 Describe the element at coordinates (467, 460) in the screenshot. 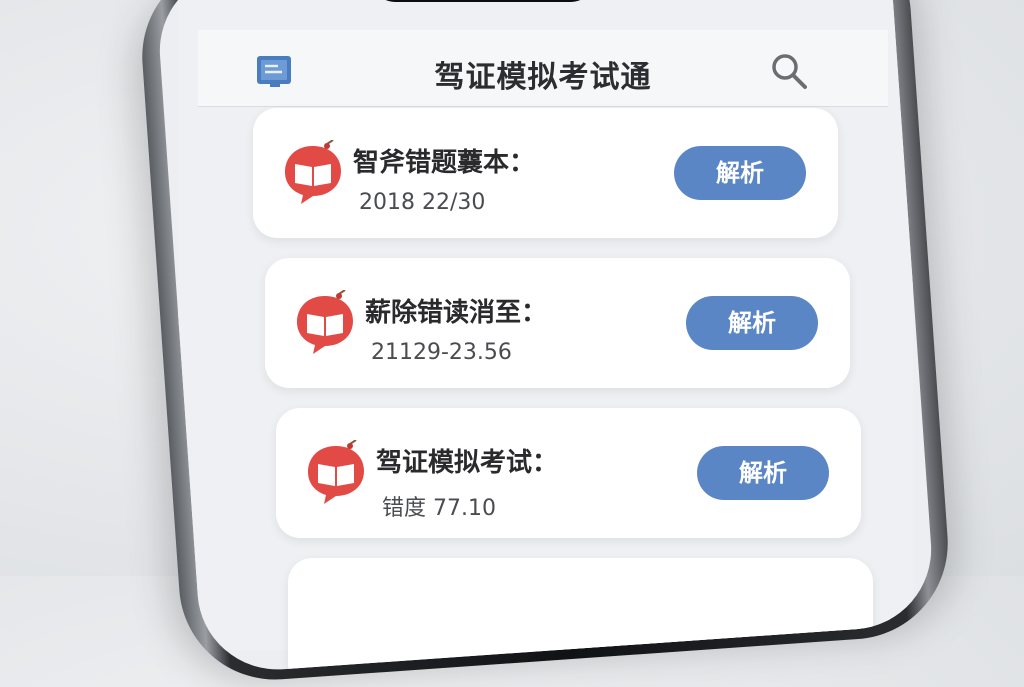

I see `card-title: 驾证模拟考试：` at that location.